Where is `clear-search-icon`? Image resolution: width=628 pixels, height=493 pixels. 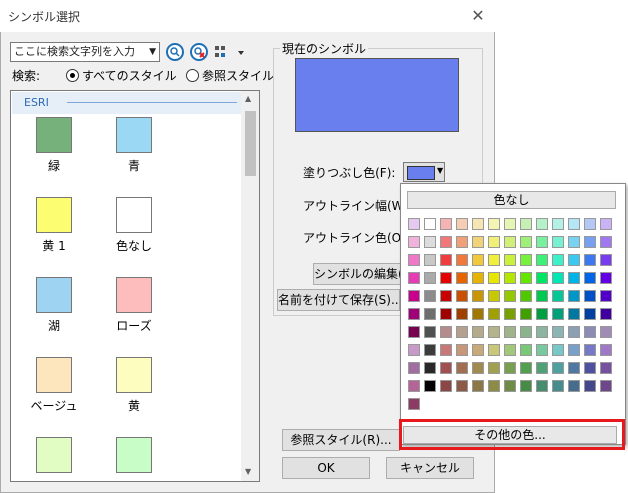 clear-search-icon is located at coordinates (199, 52).